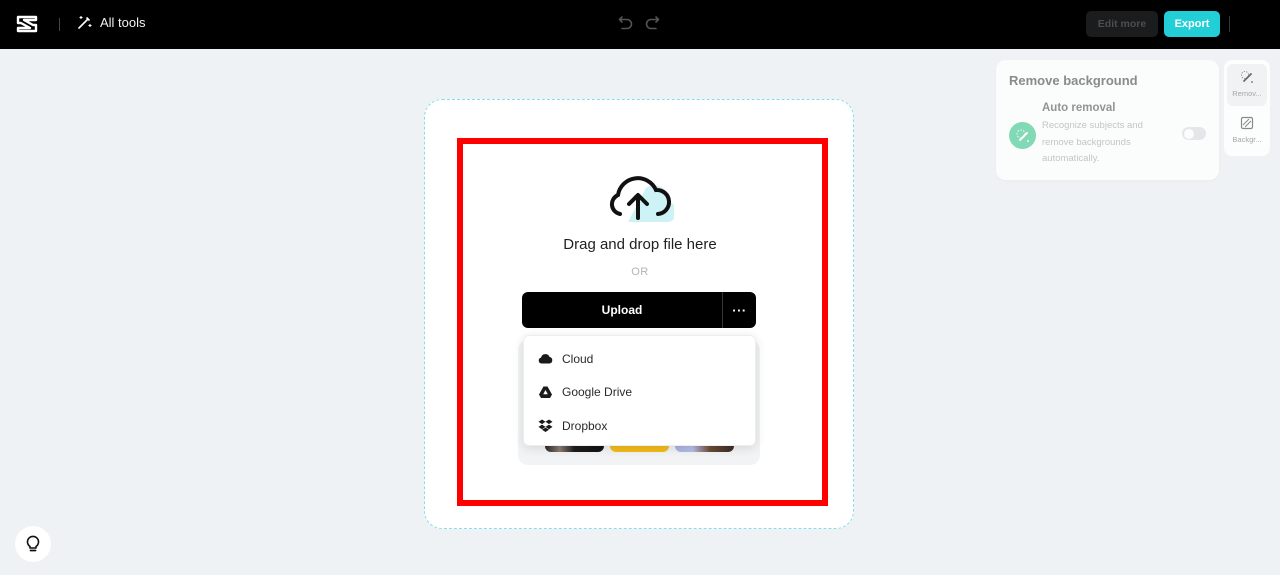 Image resolution: width=1280 pixels, height=575 pixels. What do you see at coordinates (652, 22) in the screenshot?
I see `redo-icon` at bounding box center [652, 22].